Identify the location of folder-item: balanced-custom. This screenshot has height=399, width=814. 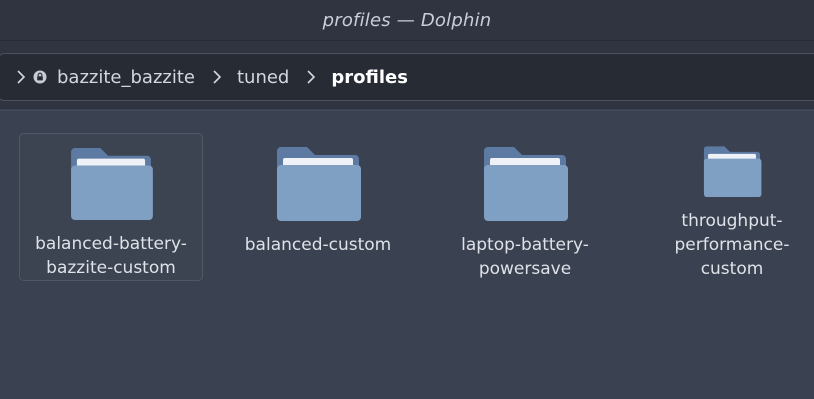
(318, 207).